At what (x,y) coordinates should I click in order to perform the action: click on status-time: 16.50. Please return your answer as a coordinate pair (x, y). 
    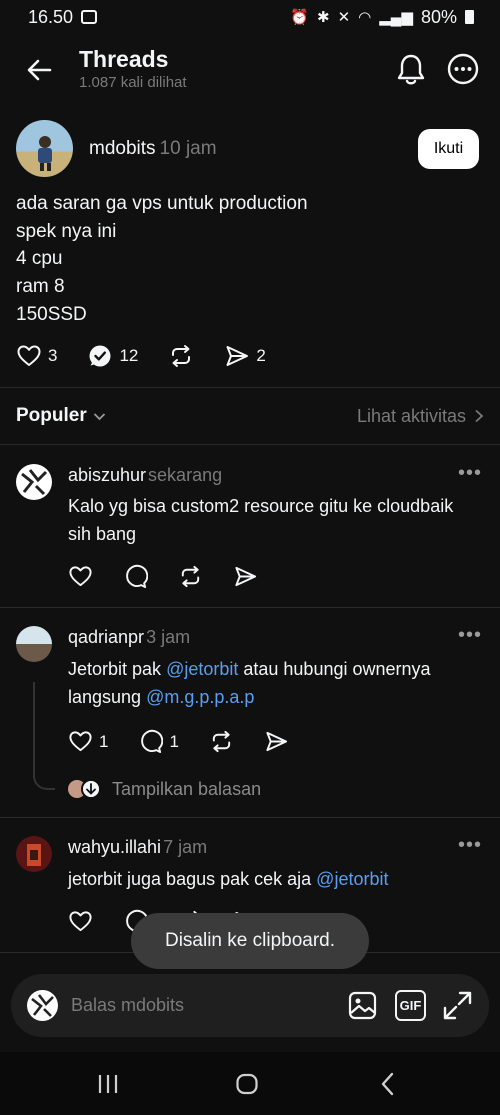
    Looking at the image, I should click on (51, 16).